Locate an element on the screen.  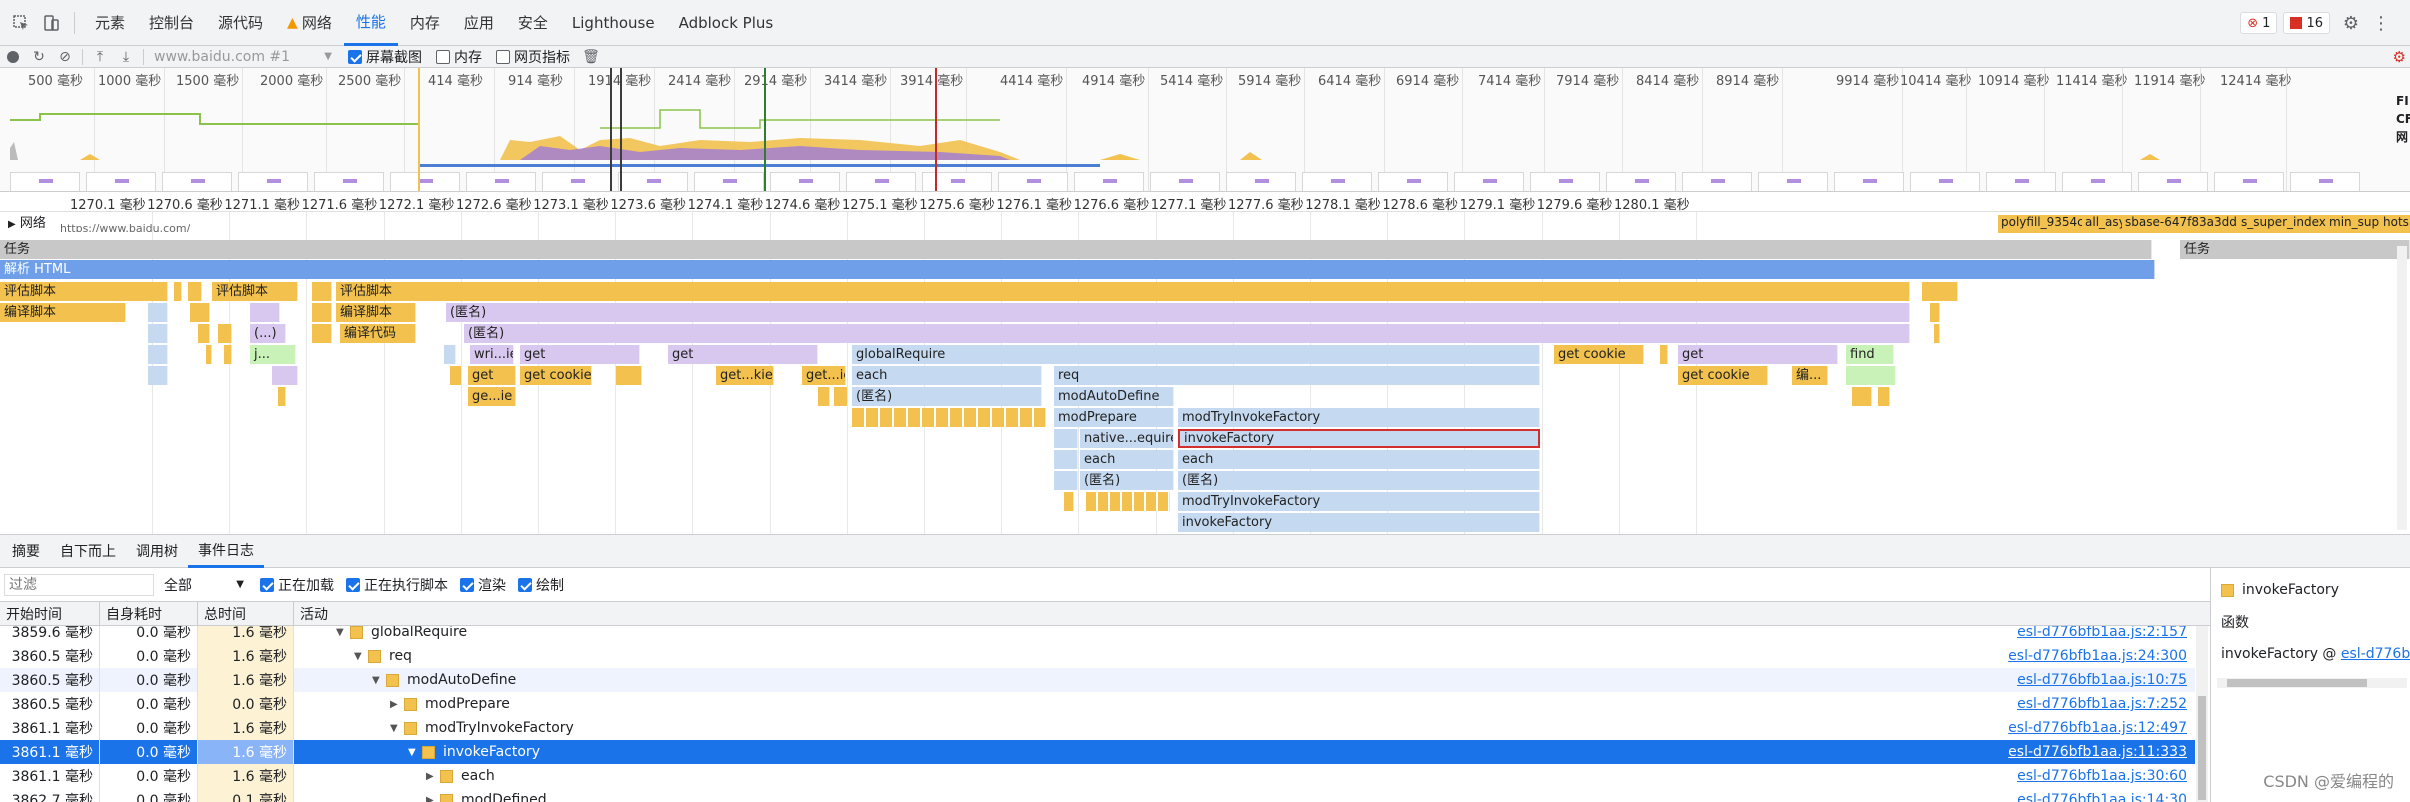
tab-performance: 性能 is located at coordinates (370, 23).